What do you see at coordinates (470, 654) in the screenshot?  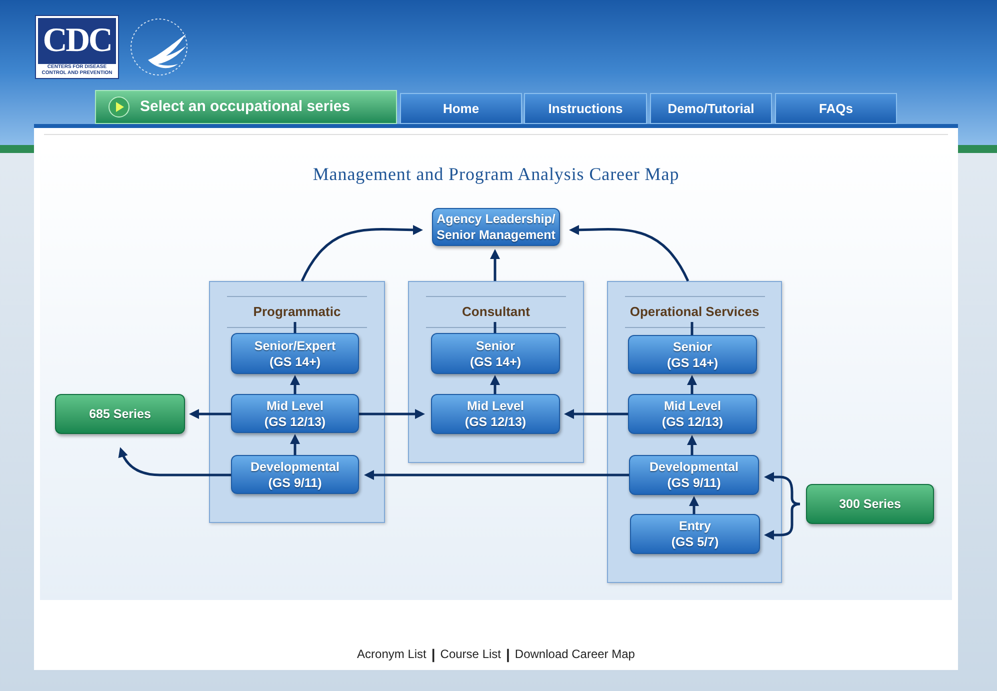 I see `footer-link: Course List` at bounding box center [470, 654].